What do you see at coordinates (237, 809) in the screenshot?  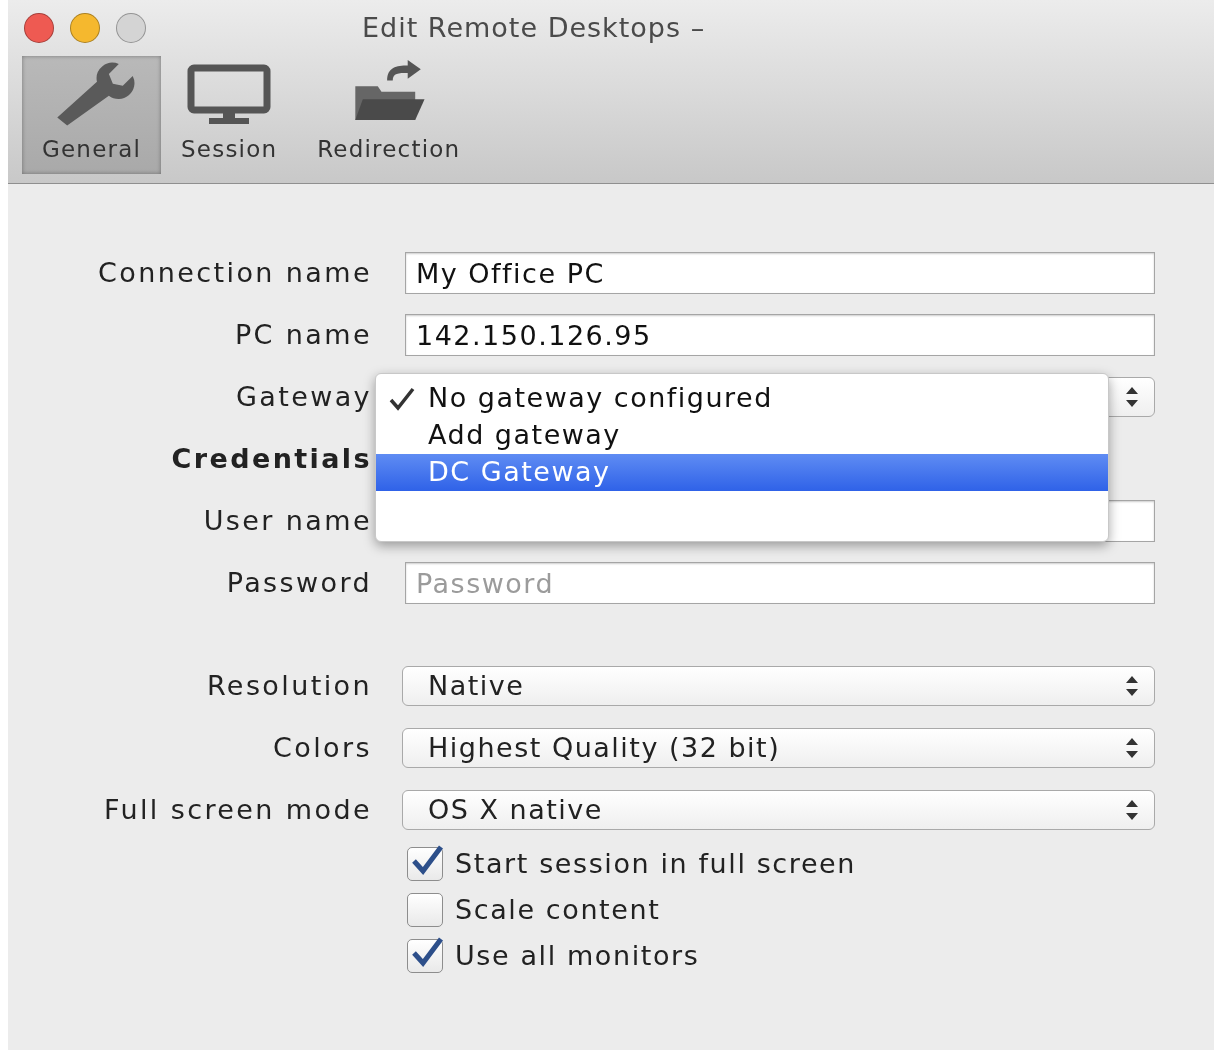 I see `field-label: Full screen mode` at bounding box center [237, 809].